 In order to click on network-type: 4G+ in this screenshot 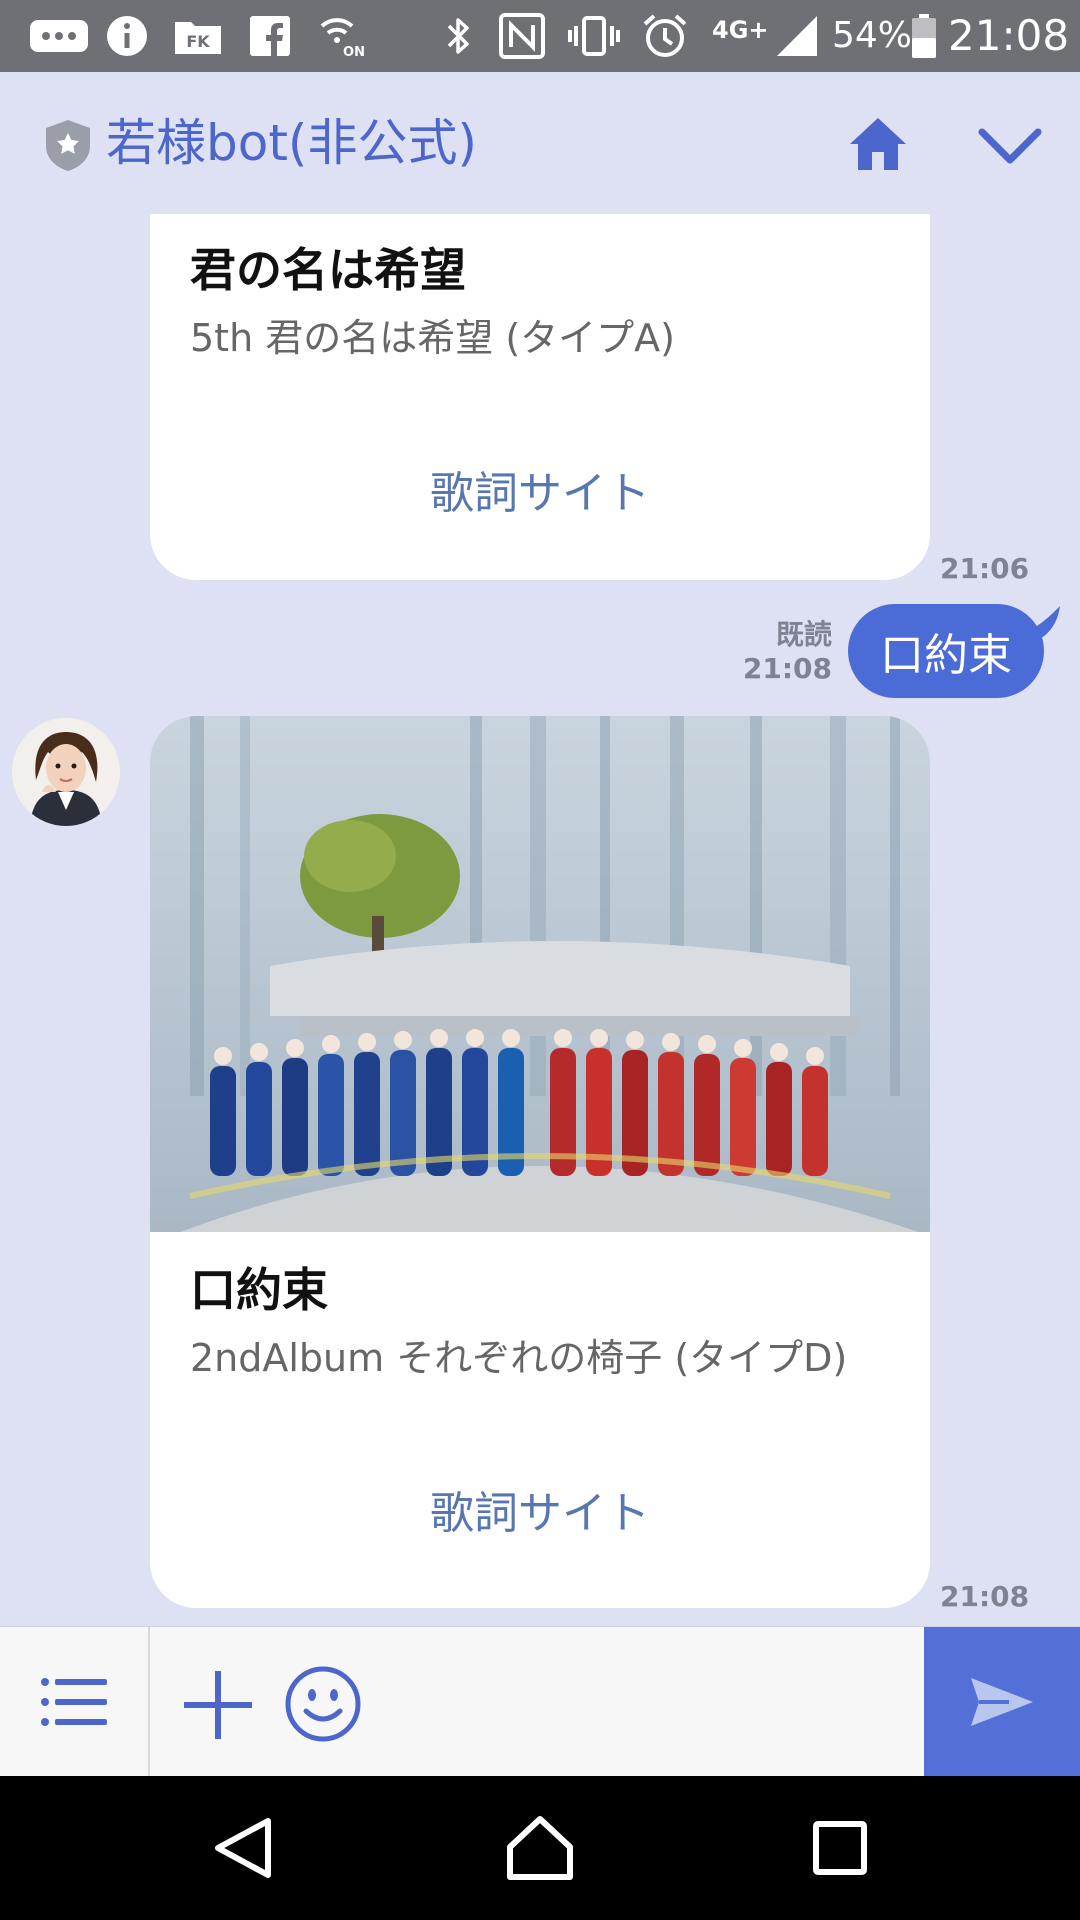, I will do `click(740, 30)`.